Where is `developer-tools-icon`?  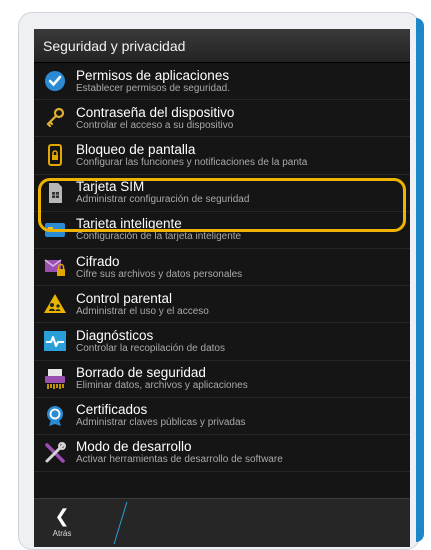
developer-tools-icon is located at coordinates (55, 453).